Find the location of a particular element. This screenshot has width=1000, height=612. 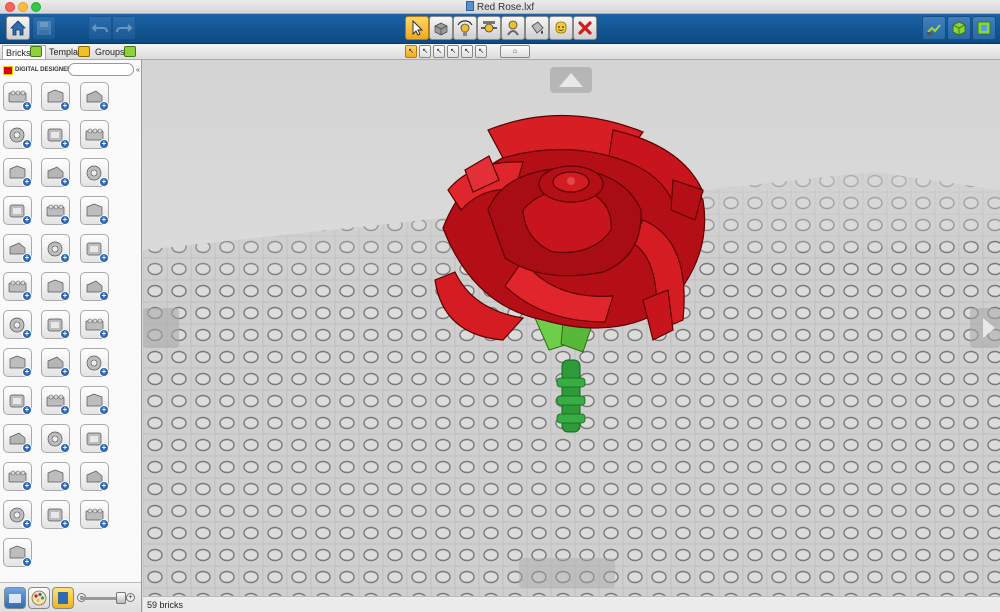

color-palette-button is located at coordinates (39, 598).